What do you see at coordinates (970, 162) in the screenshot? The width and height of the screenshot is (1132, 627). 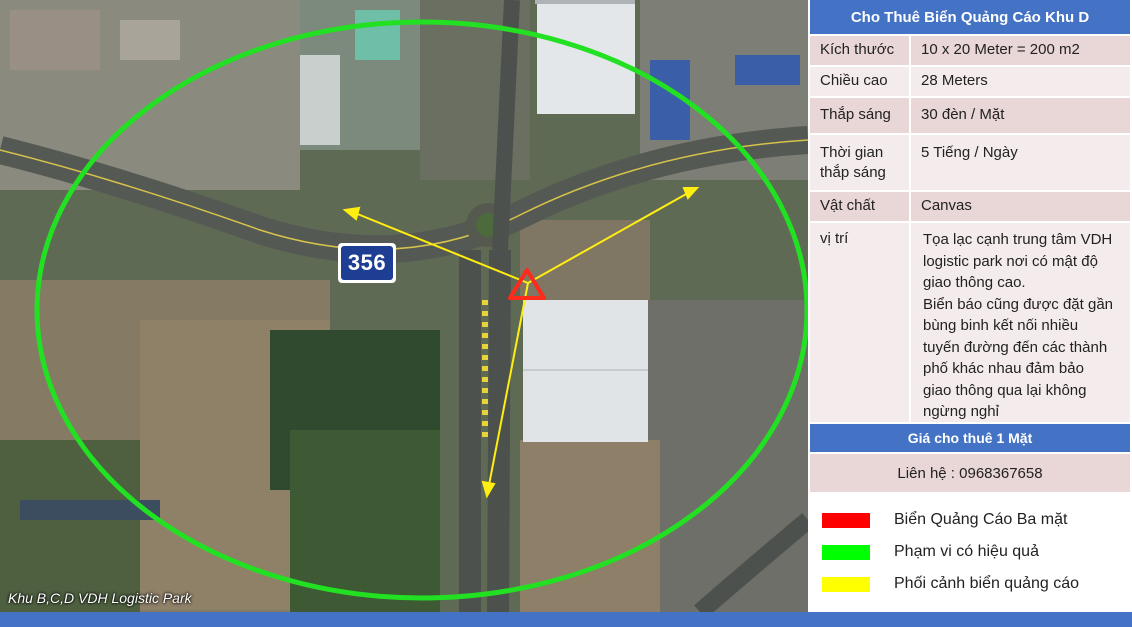 I see `spec-row-lighting-time: Thời gian thắp sáng 5 Tiếng / Ngày` at bounding box center [970, 162].